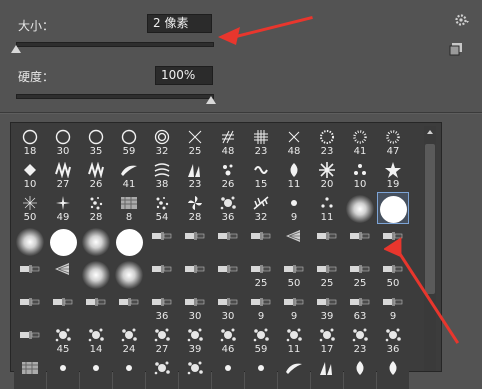  I want to click on size-slider-thumb, so click(16, 49).